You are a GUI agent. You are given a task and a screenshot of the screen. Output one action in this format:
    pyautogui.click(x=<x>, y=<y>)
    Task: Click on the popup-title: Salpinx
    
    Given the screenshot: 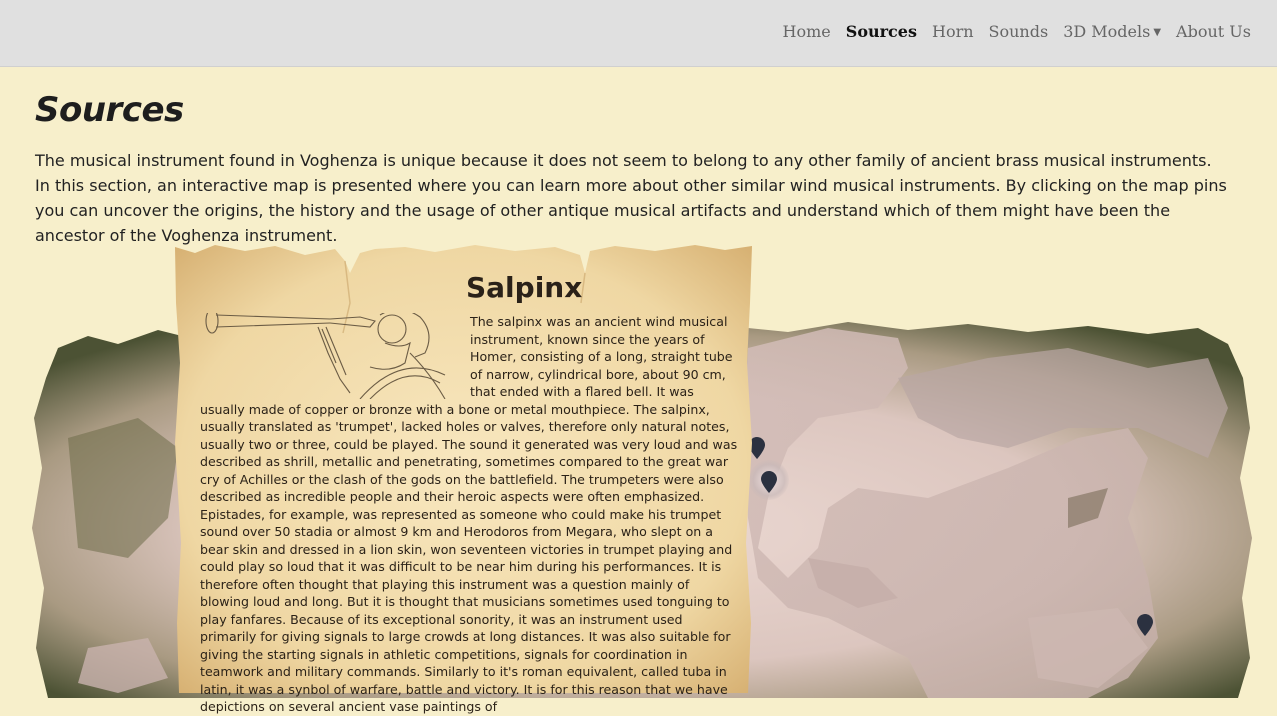 What is the action you would take?
    pyautogui.click(x=524, y=287)
    